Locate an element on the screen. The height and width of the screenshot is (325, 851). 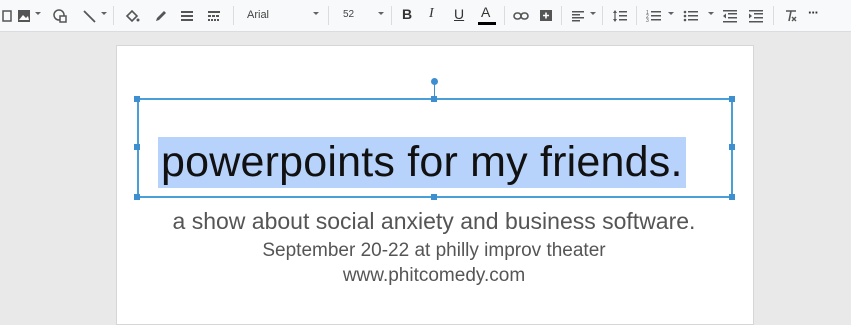
underline-icon: U is located at coordinates (459, 14).